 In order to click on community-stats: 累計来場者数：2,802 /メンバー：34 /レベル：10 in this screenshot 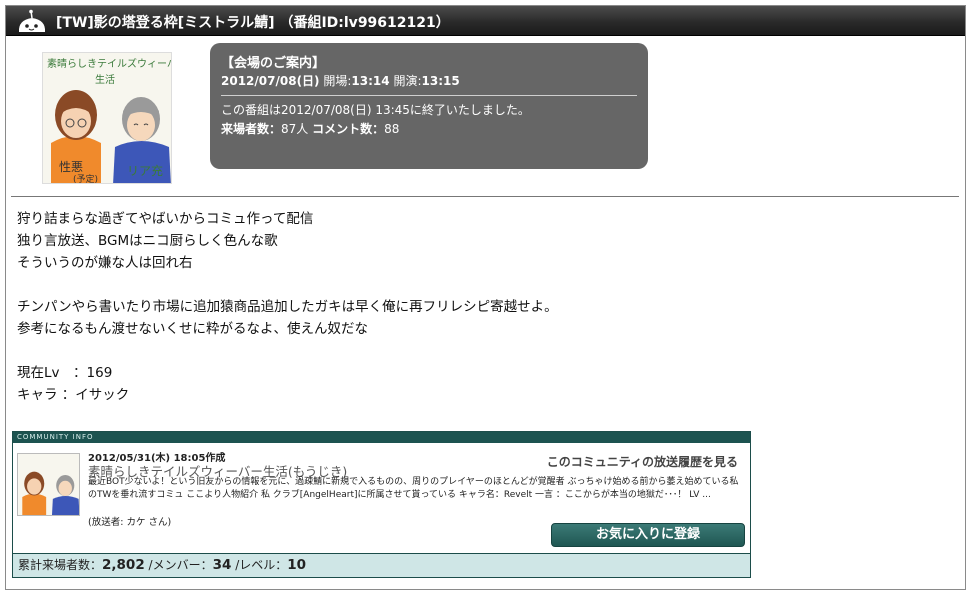, I will do `click(381, 565)`.